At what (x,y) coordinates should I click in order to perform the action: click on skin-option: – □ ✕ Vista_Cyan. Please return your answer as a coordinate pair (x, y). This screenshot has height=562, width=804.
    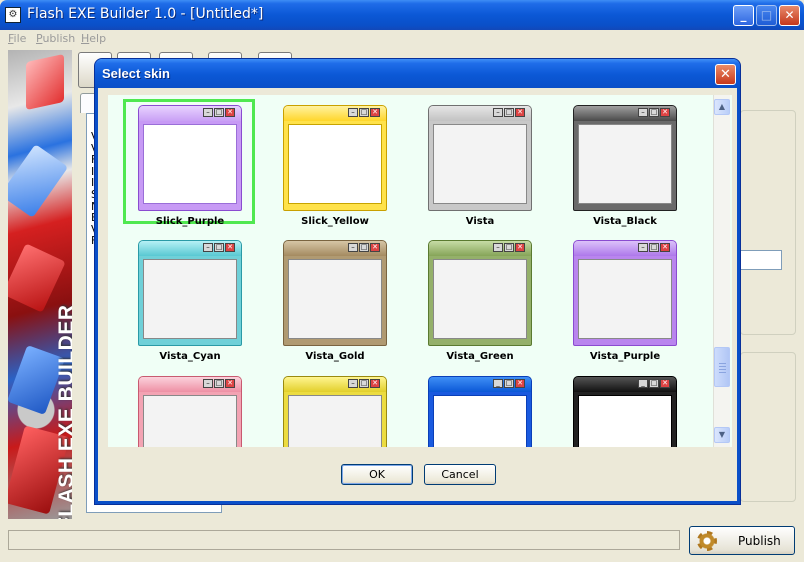
    Looking at the image, I should click on (190, 303).